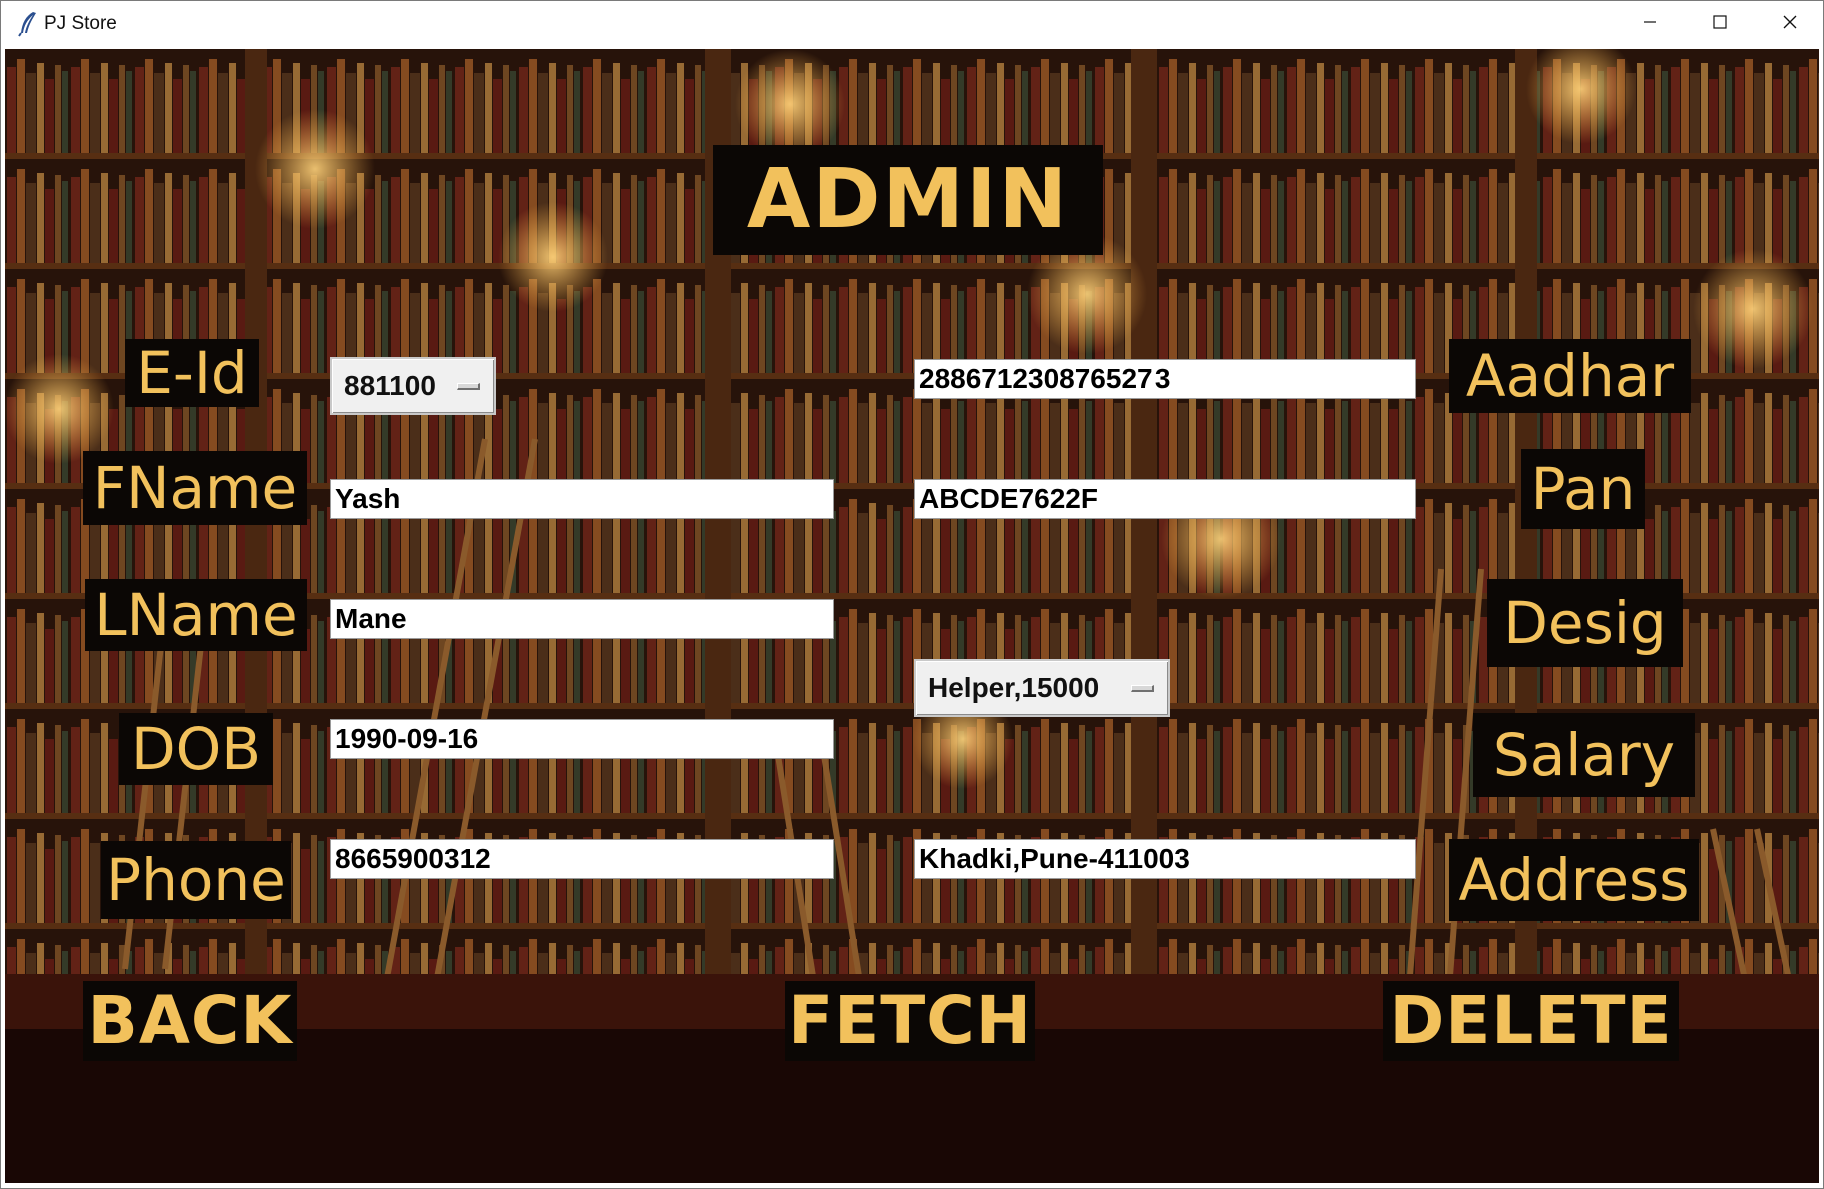  I want to click on eid-select: 881100, so click(413, 386).